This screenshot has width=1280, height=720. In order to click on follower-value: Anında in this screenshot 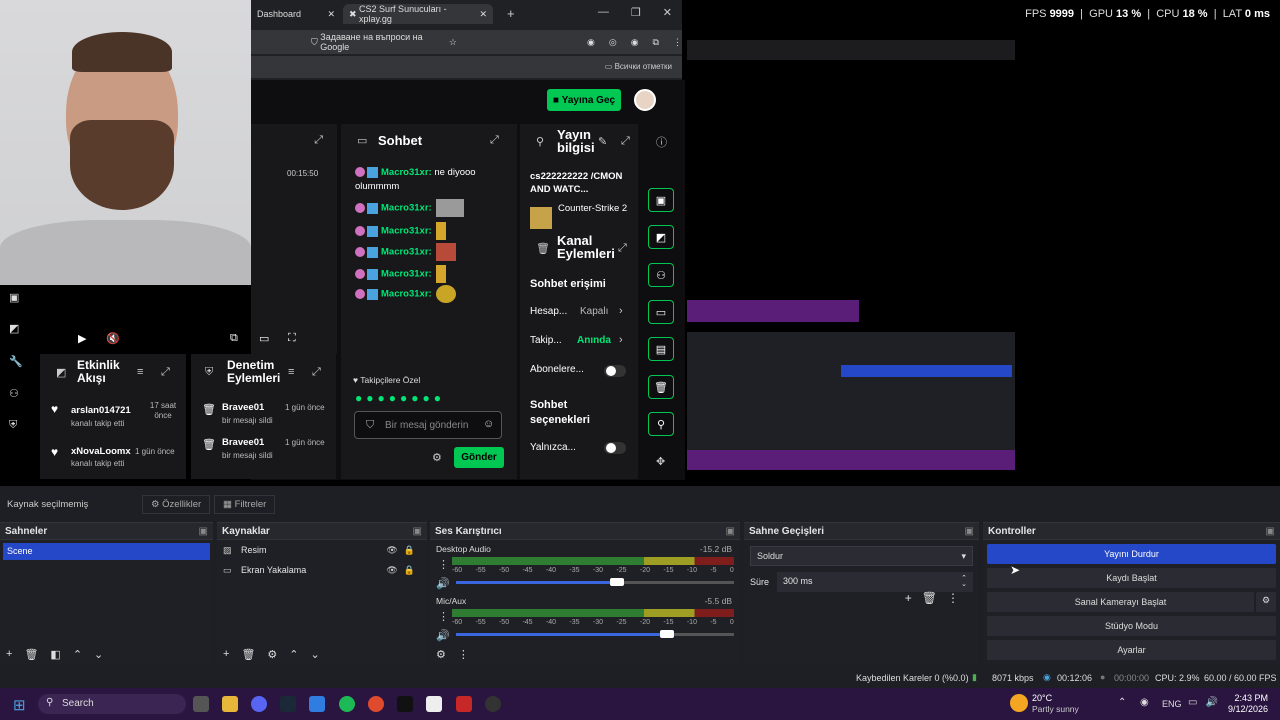, I will do `click(594, 340)`.